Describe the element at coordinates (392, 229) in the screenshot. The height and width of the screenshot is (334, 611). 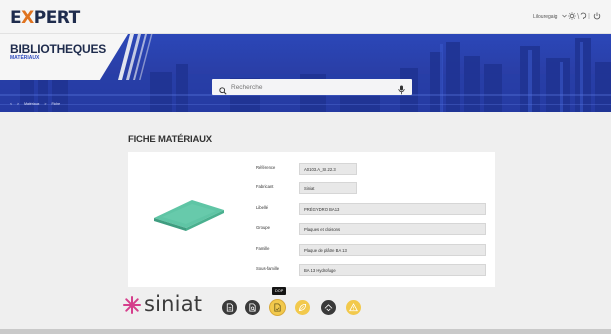
I see `field-value: Plaques et cloisons` at that location.